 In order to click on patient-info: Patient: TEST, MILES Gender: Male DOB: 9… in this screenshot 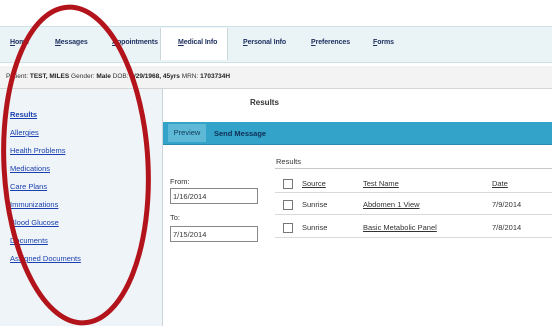, I will do `click(118, 76)`.